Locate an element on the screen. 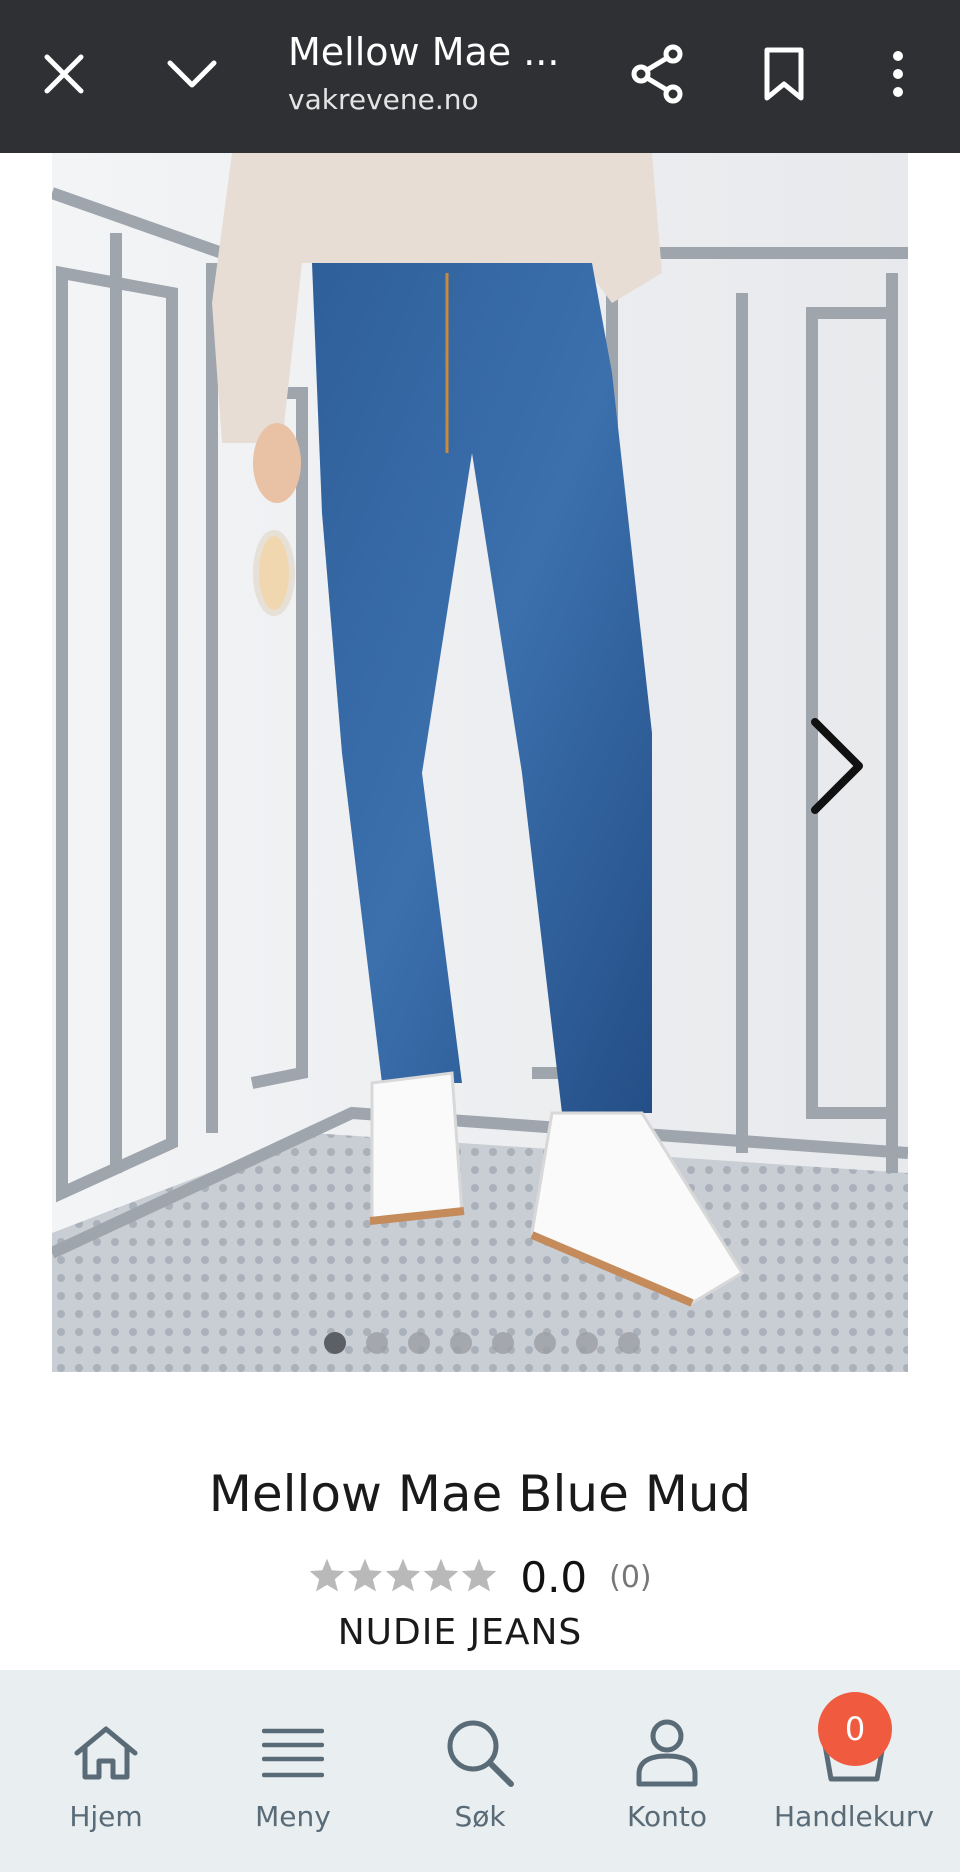  bookmark-icon is located at coordinates (784, 76).